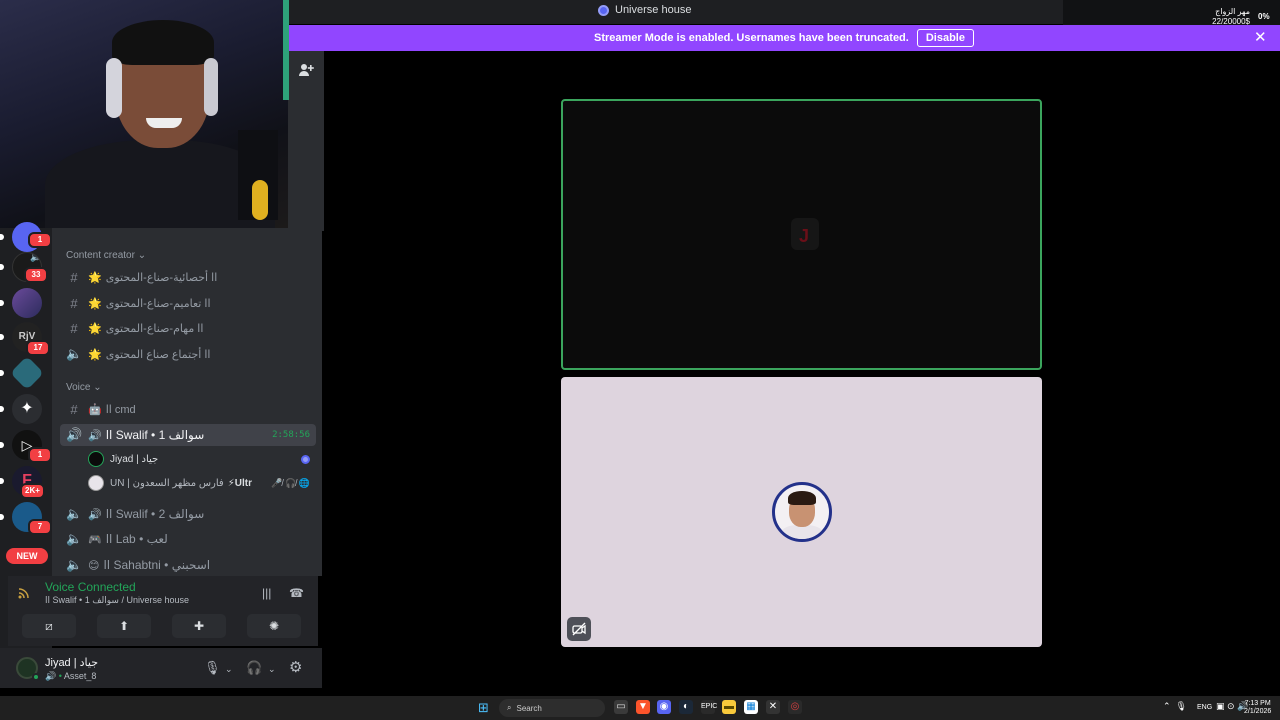  I want to click on server-icon, so click(603, 10).